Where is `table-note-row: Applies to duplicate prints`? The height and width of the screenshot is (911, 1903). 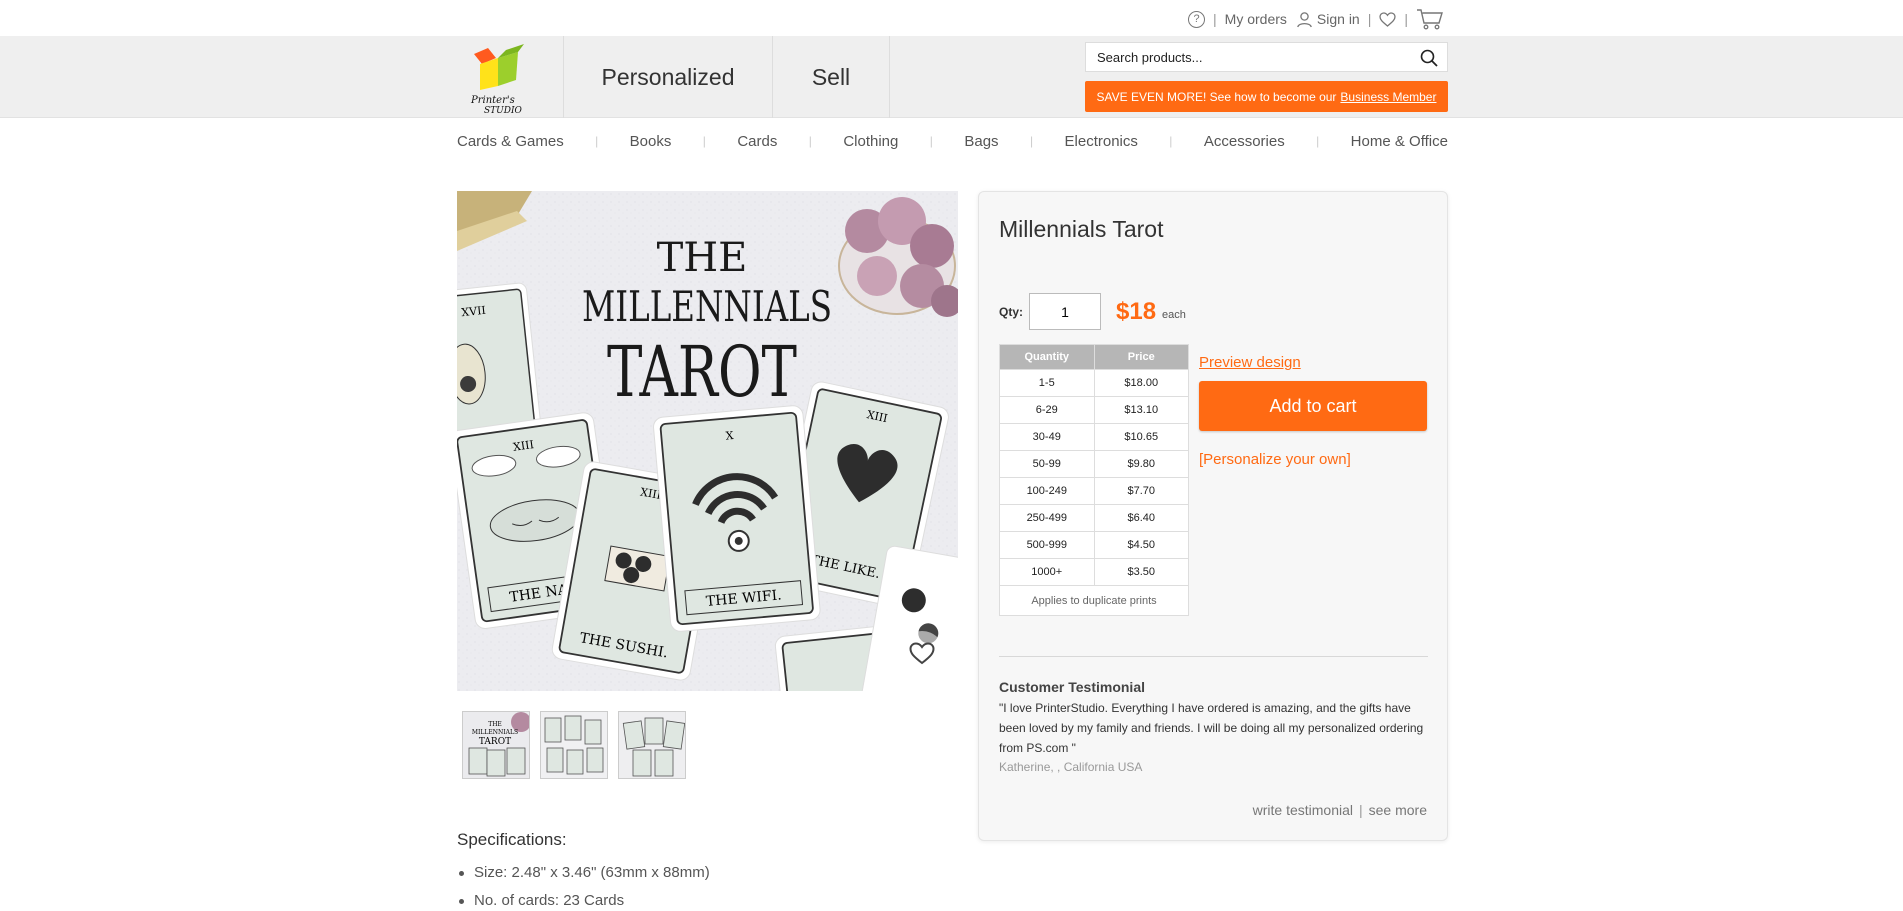
table-note-row: Applies to duplicate prints is located at coordinates (1094, 600).